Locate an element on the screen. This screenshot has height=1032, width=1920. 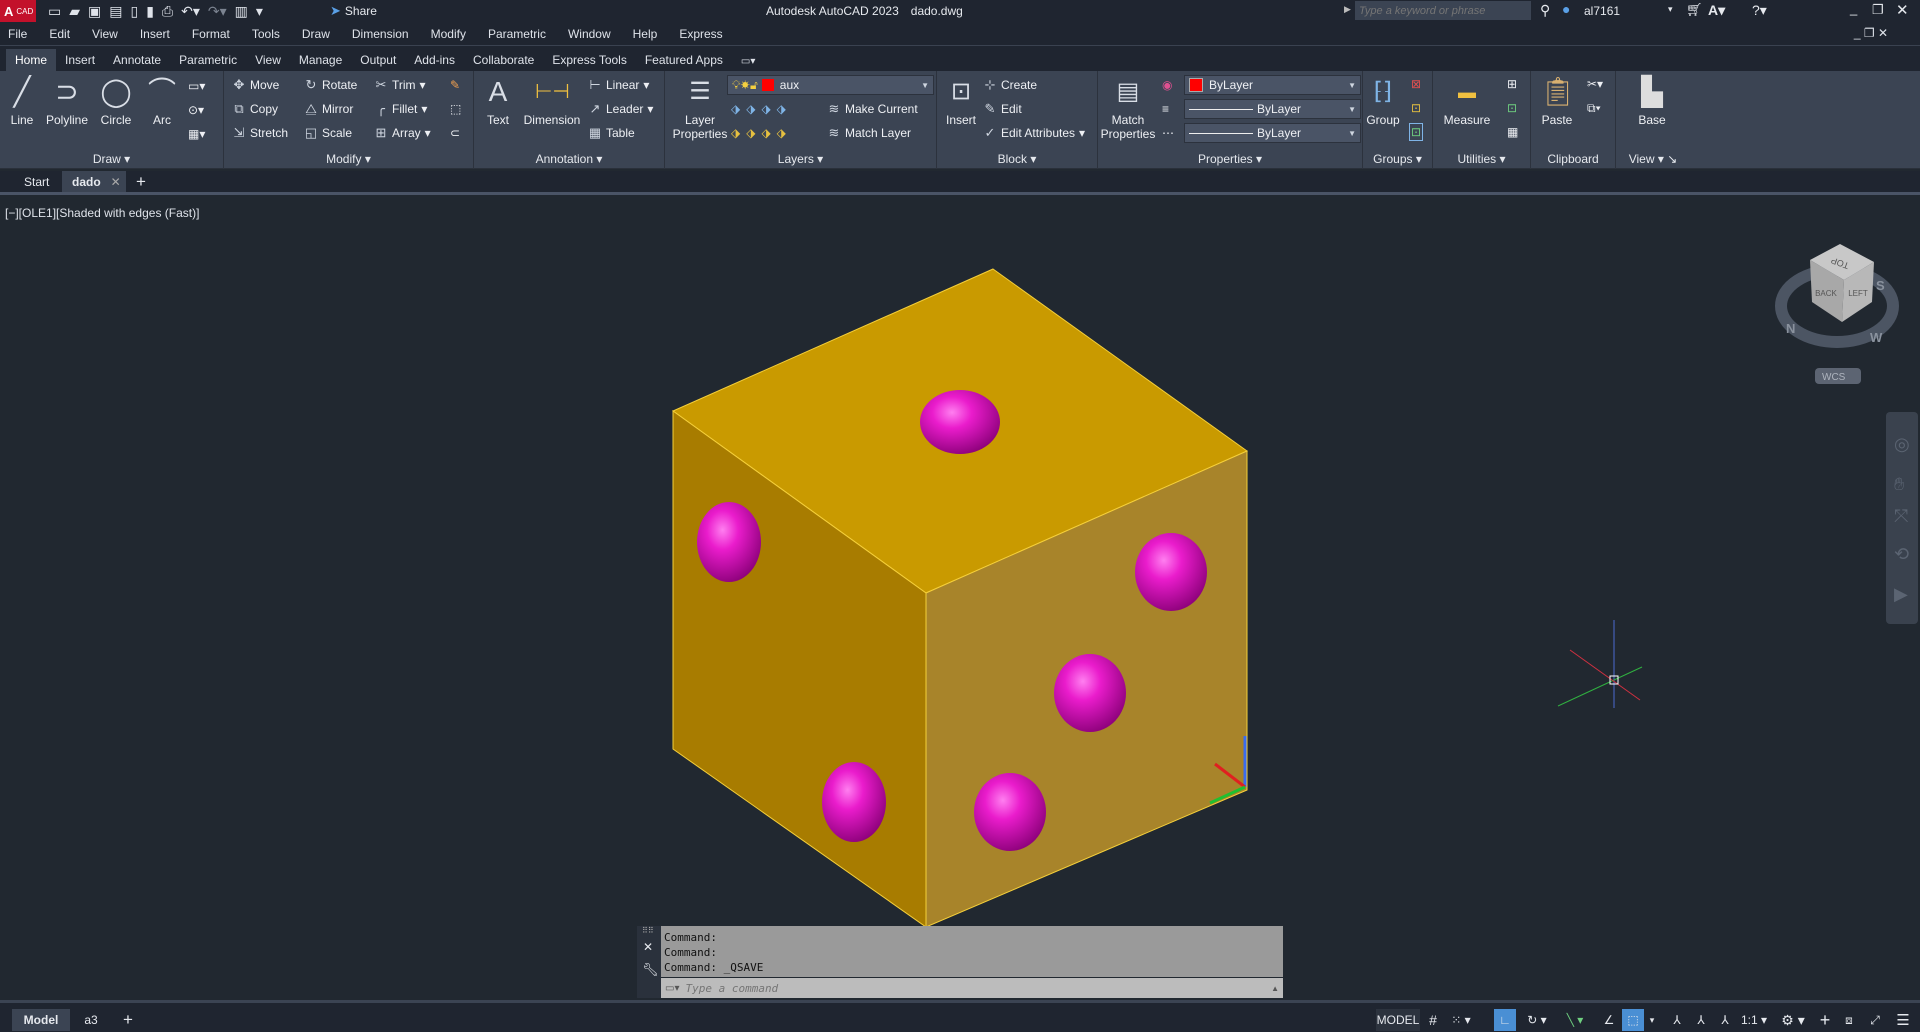
stretch-button: ⇲ Stretch is located at coordinates (260, 133).